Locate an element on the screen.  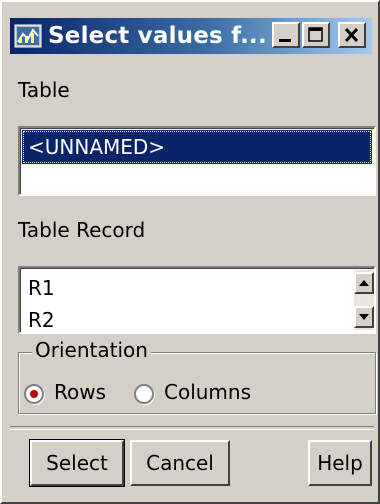
button-divider is located at coordinates (192, 428).